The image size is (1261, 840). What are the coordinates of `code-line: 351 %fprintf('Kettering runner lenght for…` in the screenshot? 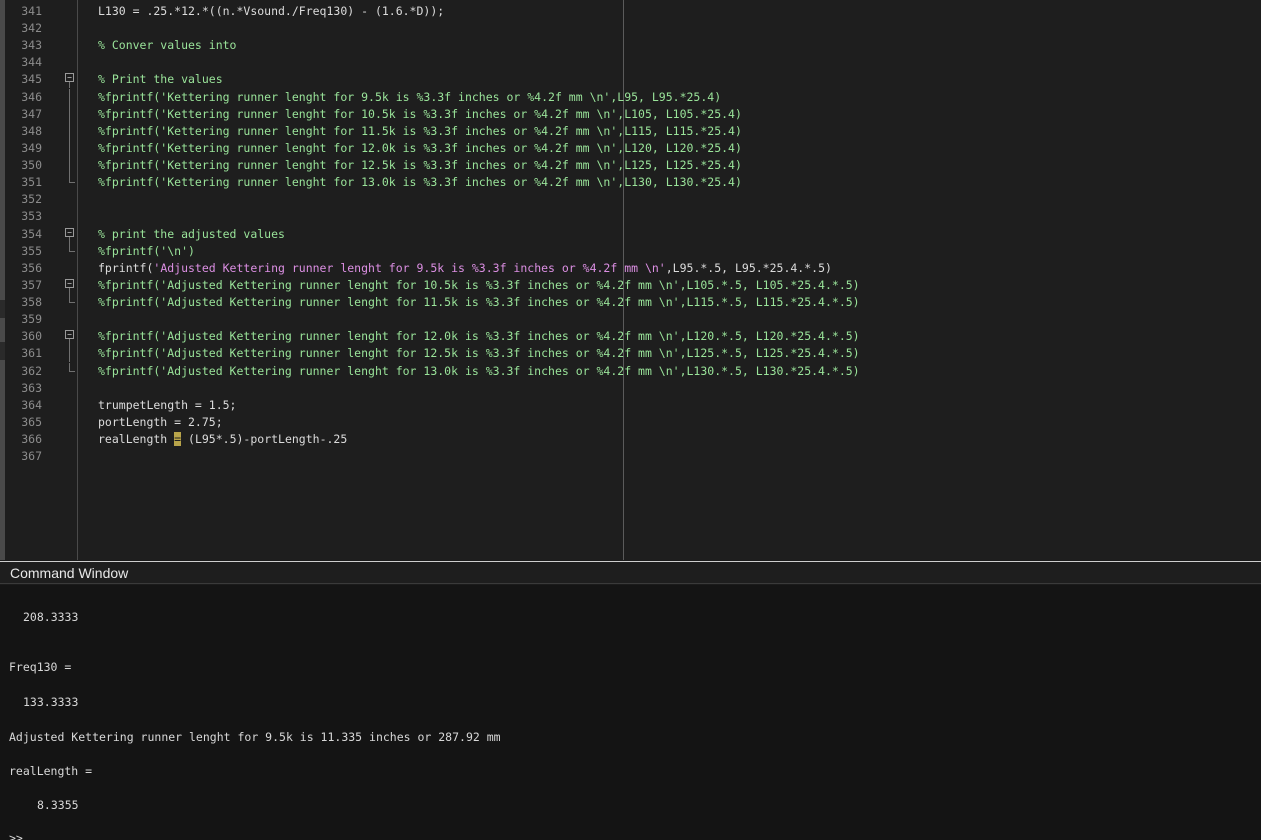 It's located at (630, 182).